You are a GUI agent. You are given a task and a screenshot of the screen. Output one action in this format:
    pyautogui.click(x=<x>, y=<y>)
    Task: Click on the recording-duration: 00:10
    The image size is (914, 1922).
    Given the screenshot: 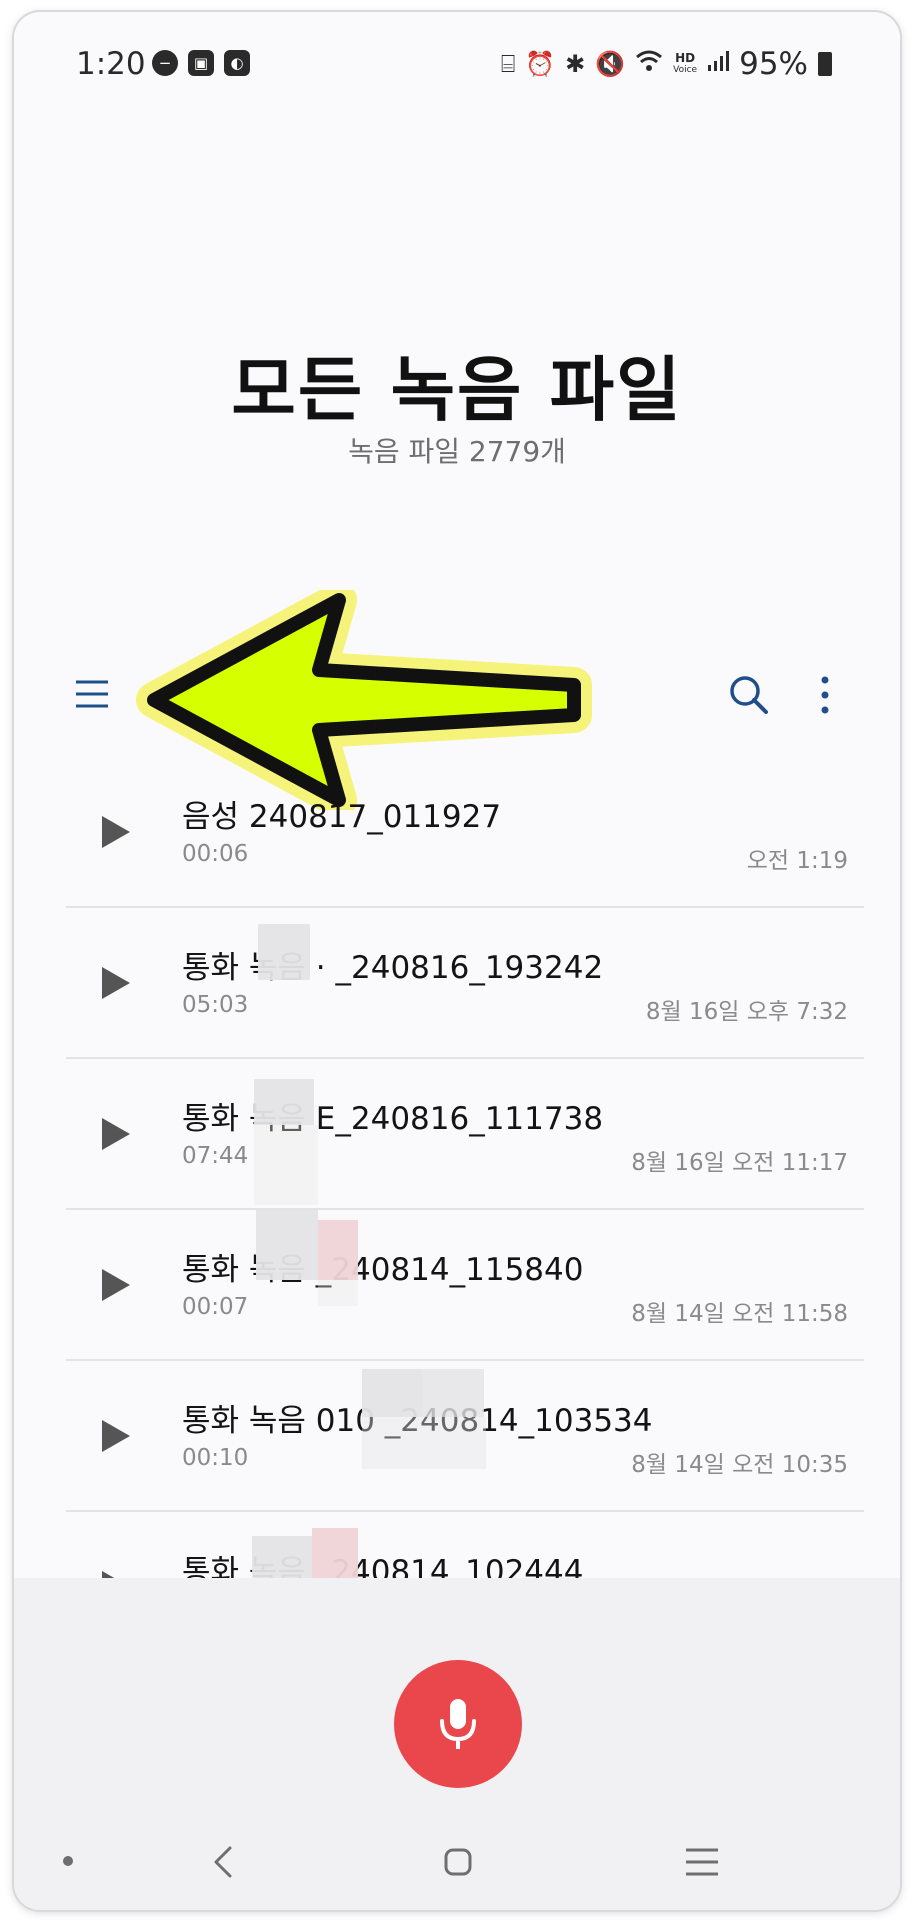 What is the action you would take?
    pyautogui.click(x=215, y=1458)
    